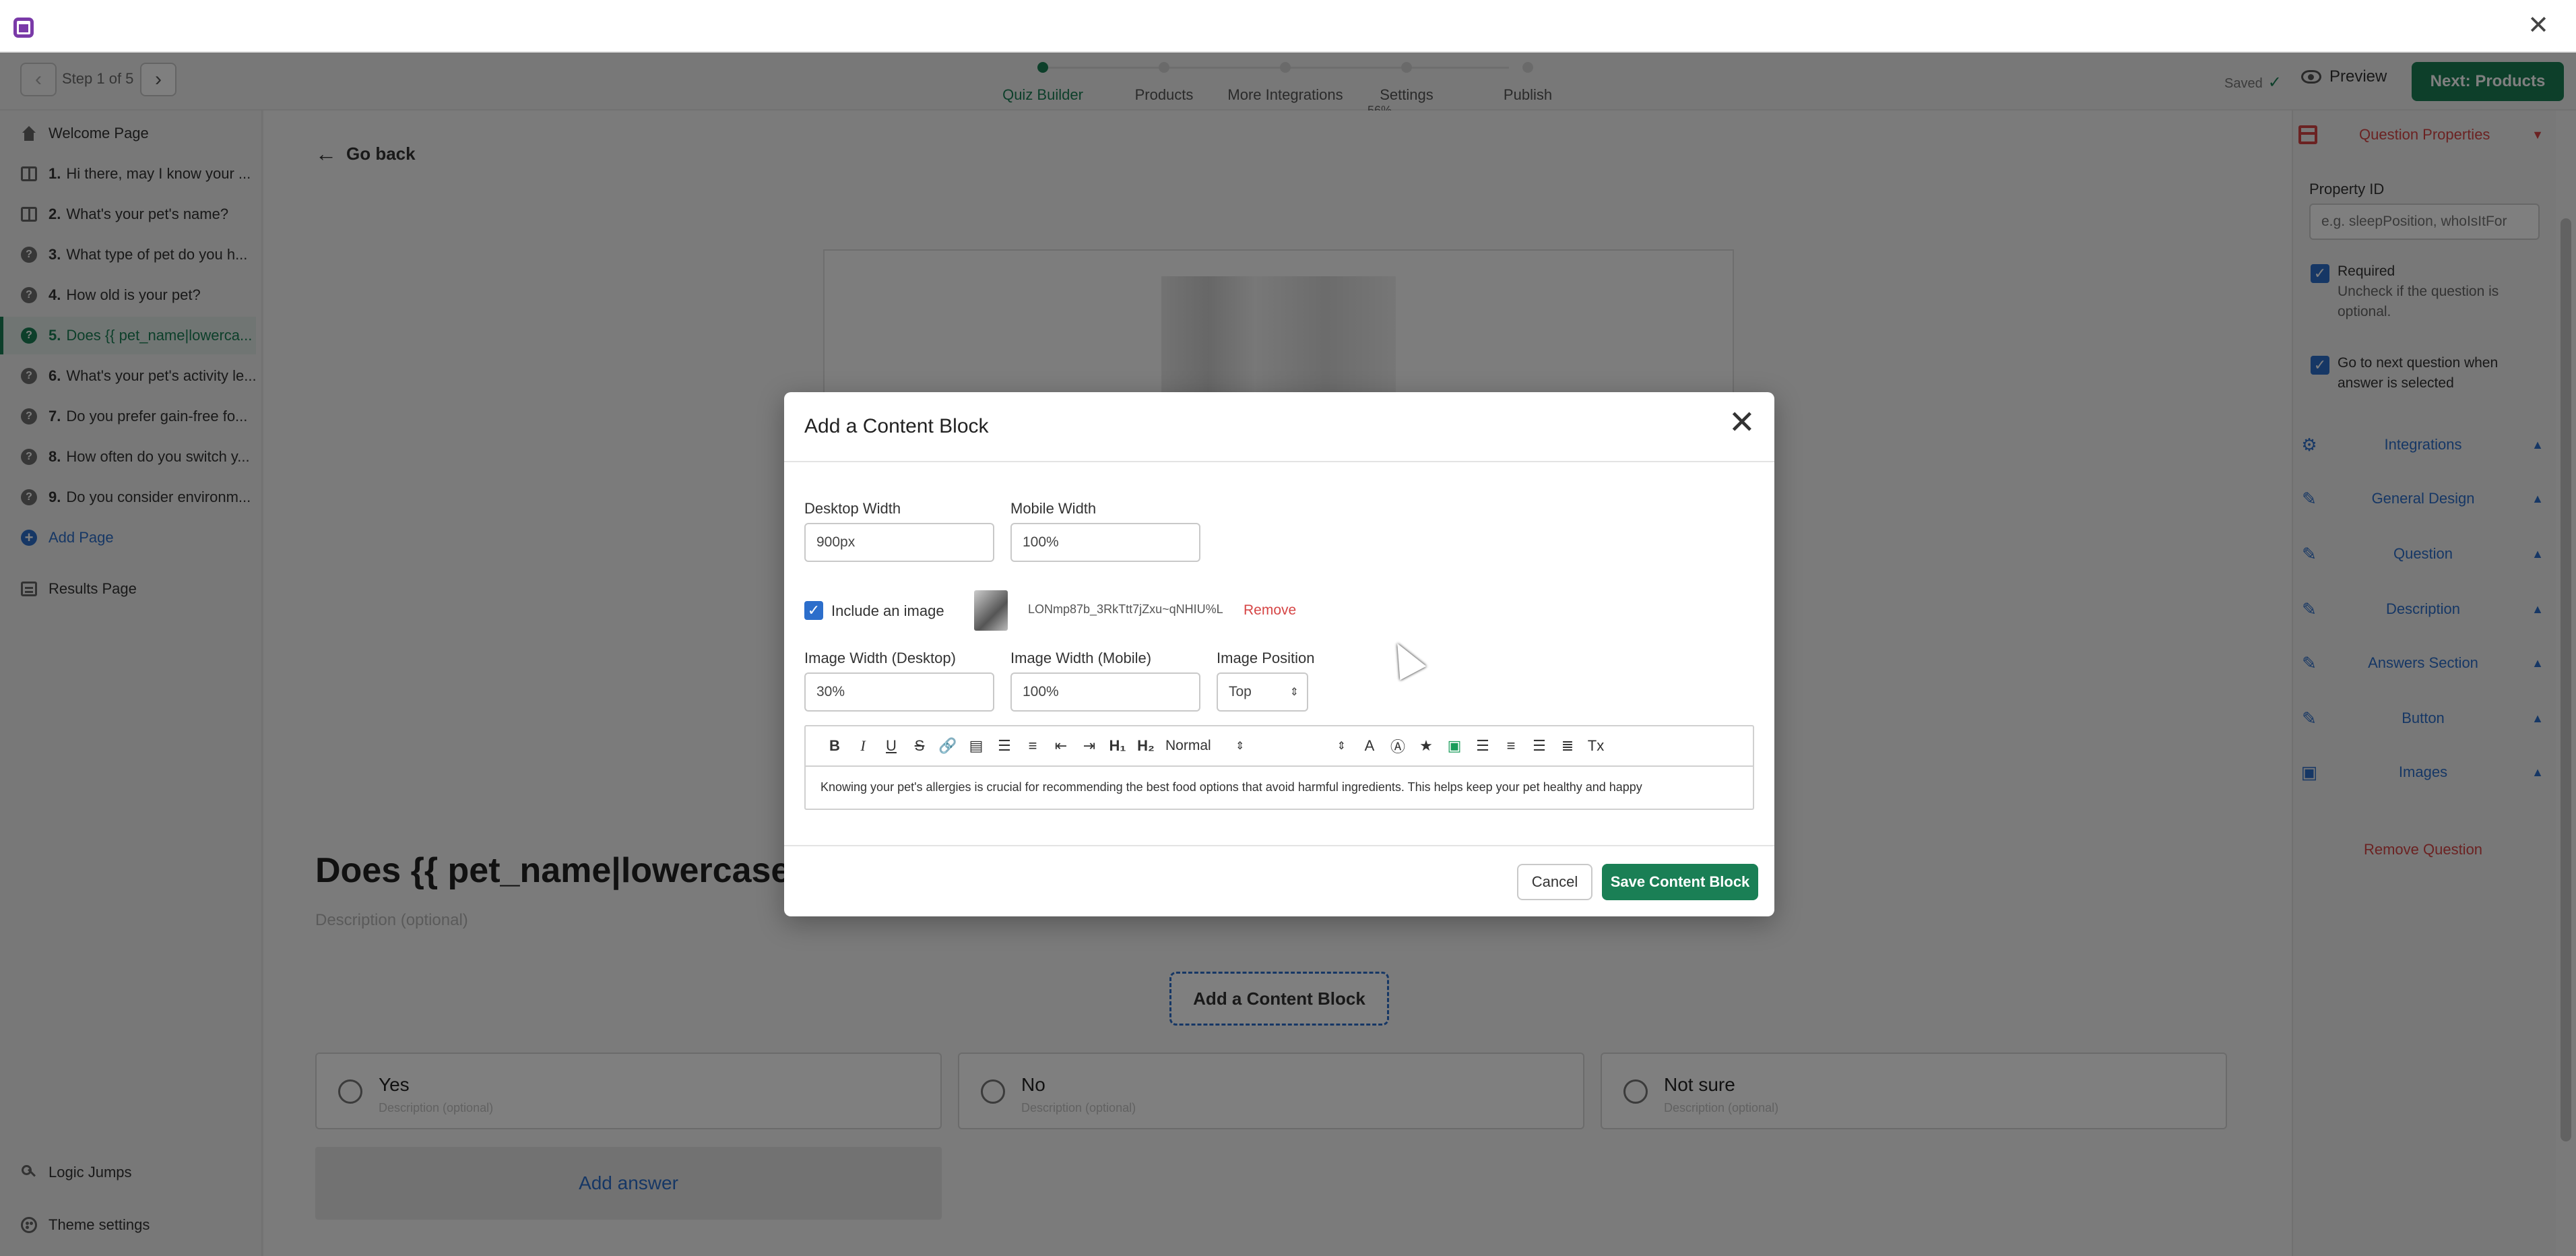 The image size is (2576, 1256). I want to click on image-width-desktop-label: Image Width (Desktop), so click(880, 658).